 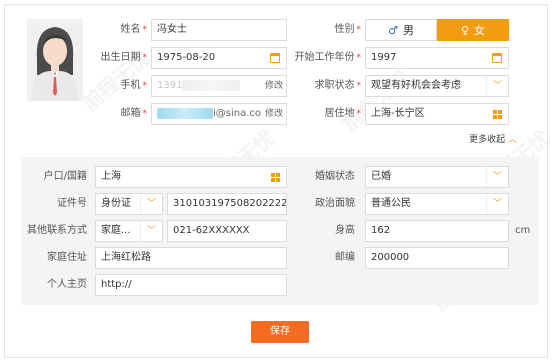 I want to click on contact-label: 其他联系方式, so click(x=57, y=230).